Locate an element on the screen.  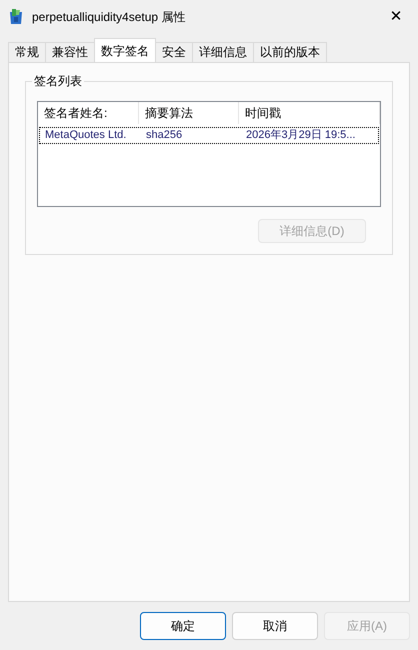
column-header: 签名者姓名: is located at coordinates (88, 113).